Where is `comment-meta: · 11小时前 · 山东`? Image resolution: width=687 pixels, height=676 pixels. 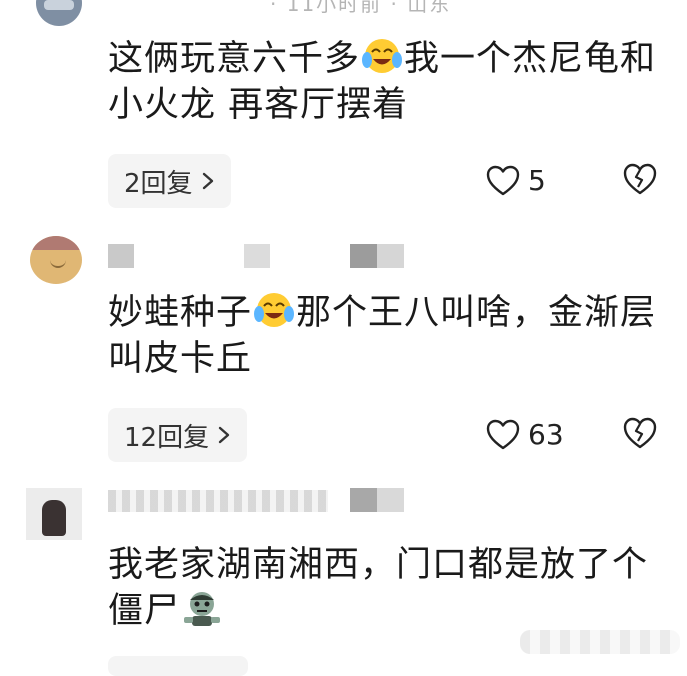
comment-meta: · 11小时前 · 山东 is located at coordinates (361, 8).